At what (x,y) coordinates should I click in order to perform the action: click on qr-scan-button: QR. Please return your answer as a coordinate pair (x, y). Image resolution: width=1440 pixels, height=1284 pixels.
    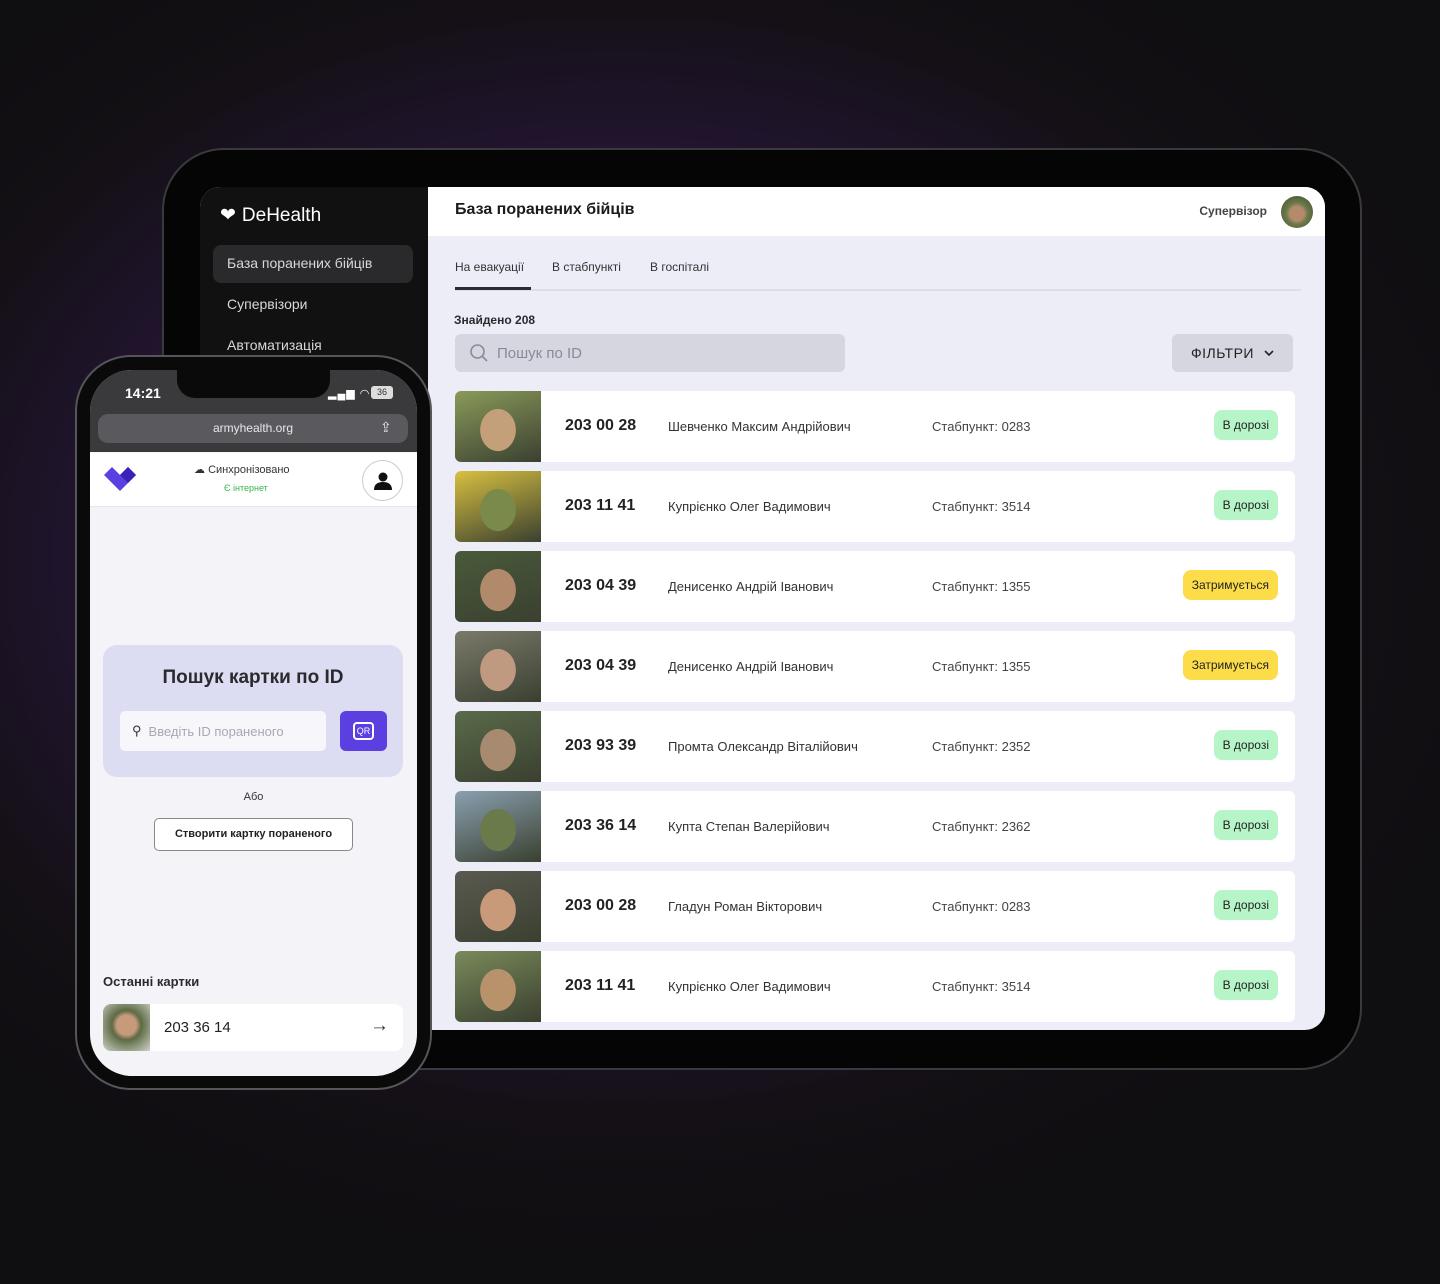
    Looking at the image, I should click on (363, 731).